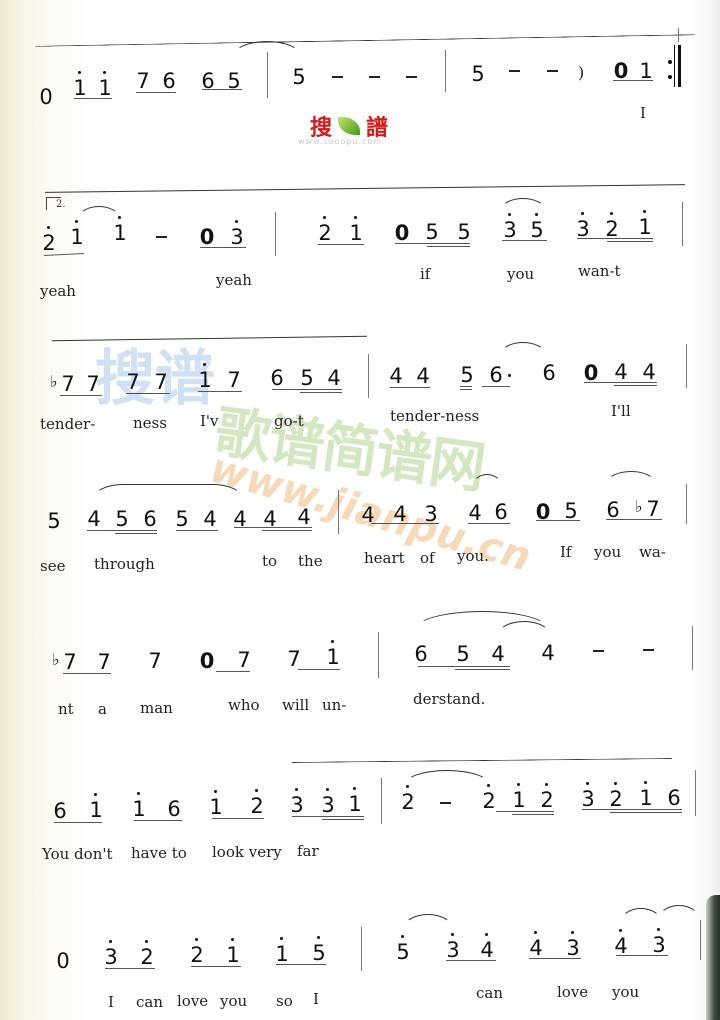 The height and width of the screenshot is (1020, 720). What do you see at coordinates (150, 423) in the screenshot?
I see `lyric: ness` at bounding box center [150, 423].